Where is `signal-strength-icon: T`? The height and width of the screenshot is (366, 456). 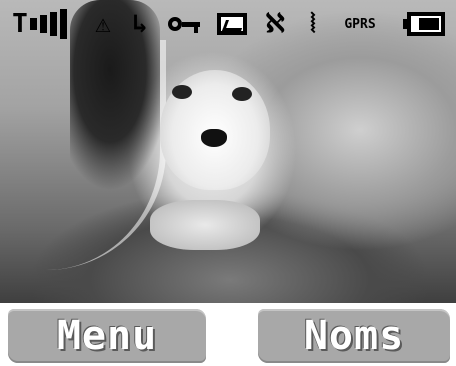 signal-strength-icon: T is located at coordinates (41, 24).